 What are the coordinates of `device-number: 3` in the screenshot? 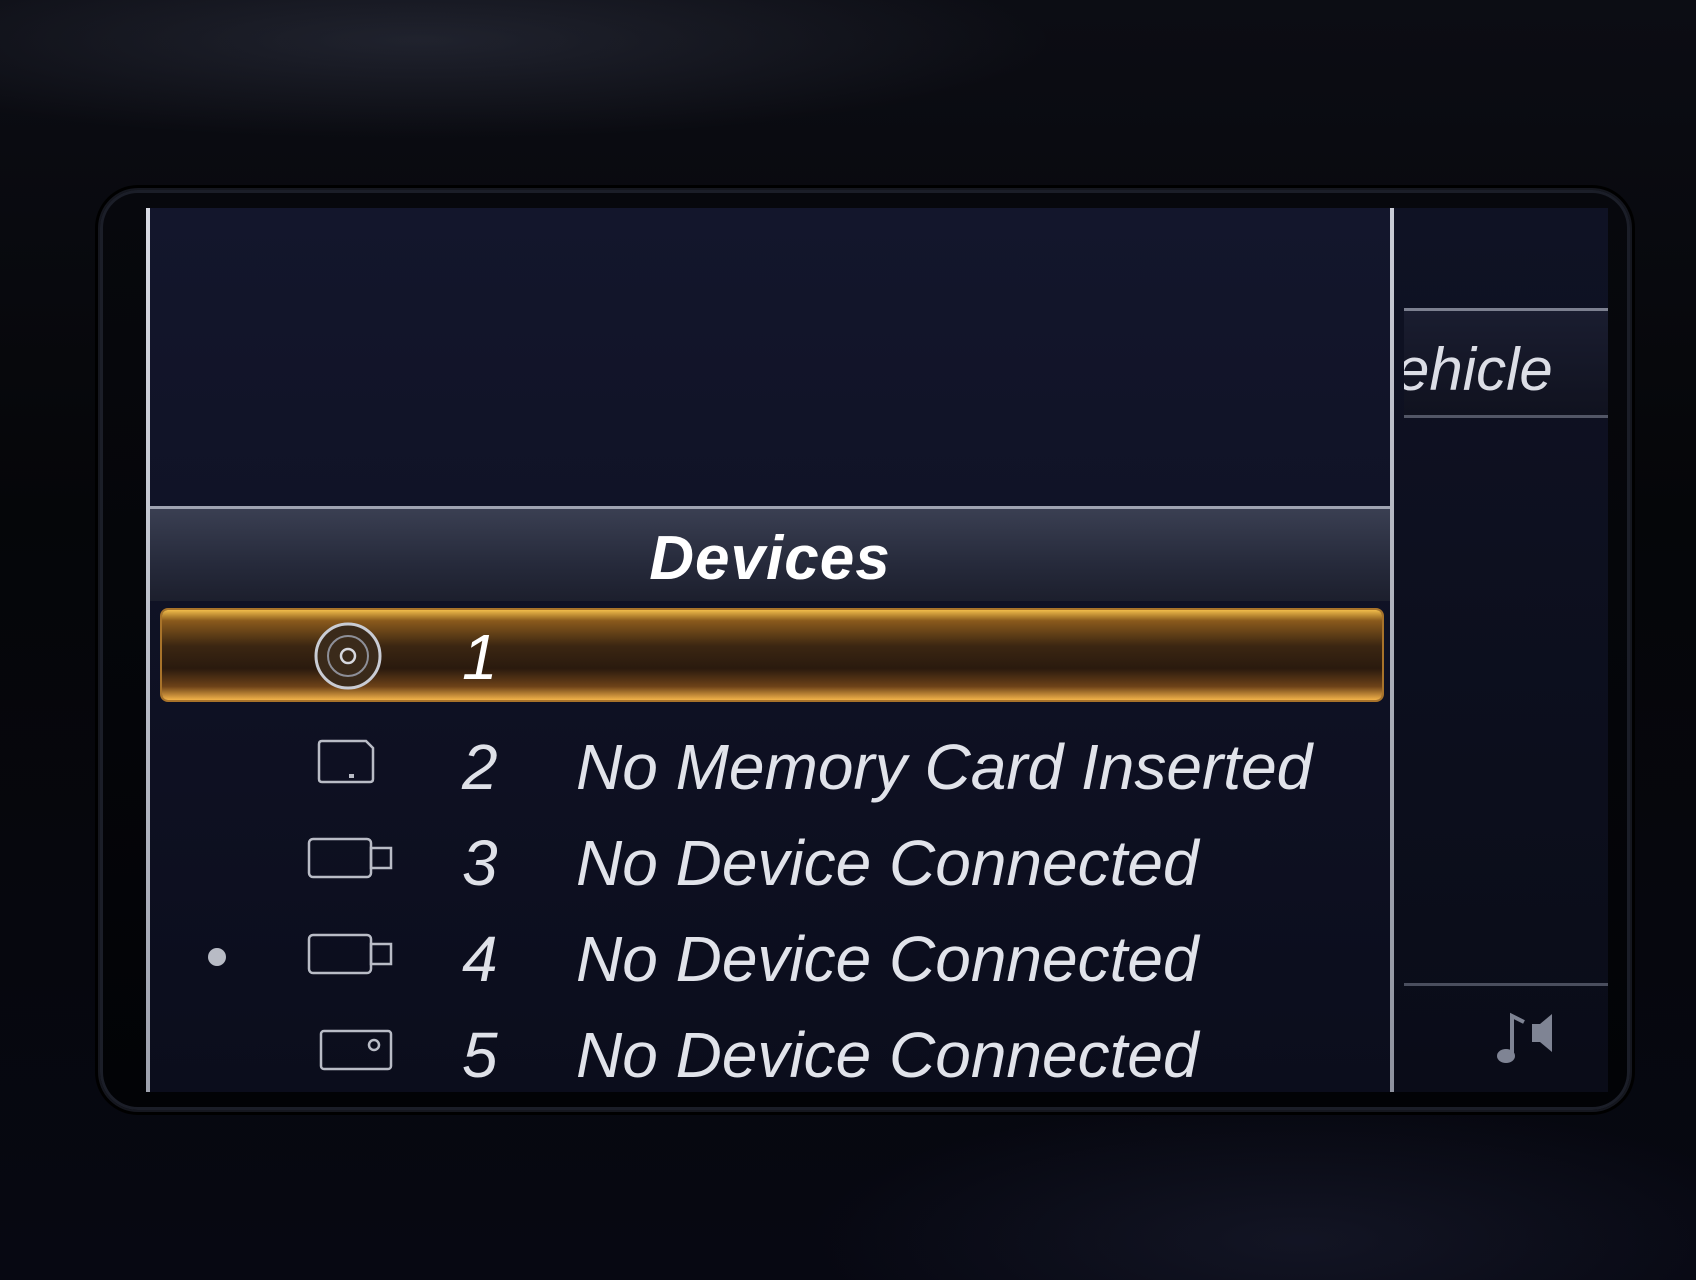 It's located at (480, 863).